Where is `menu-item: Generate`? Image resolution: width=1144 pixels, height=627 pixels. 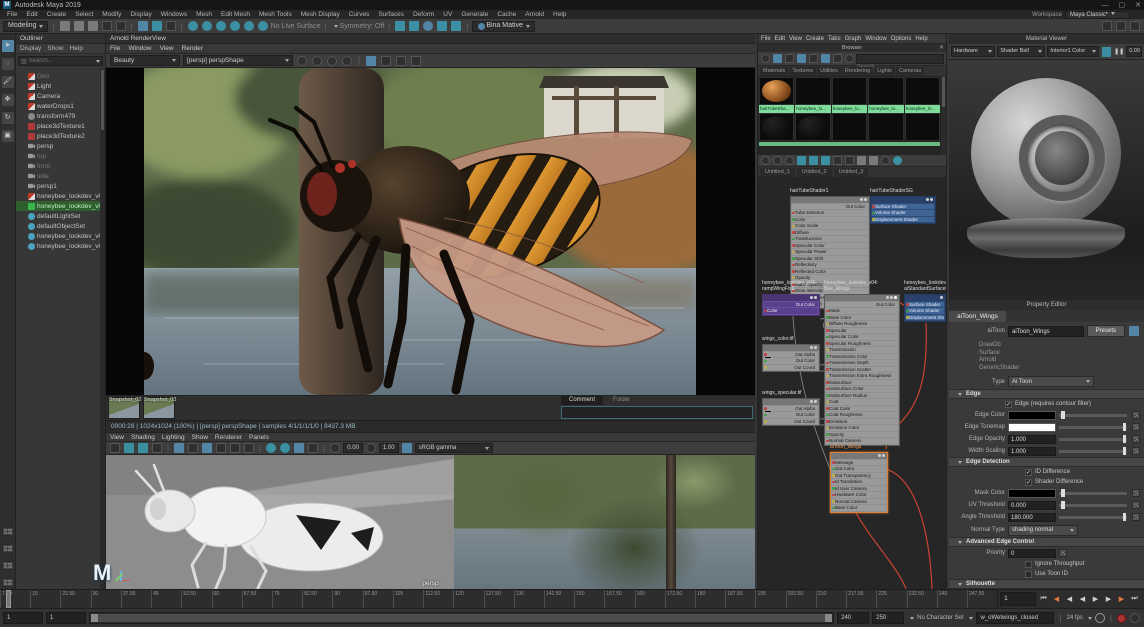 menu-item: Generate is located at coordinates (474, 14).